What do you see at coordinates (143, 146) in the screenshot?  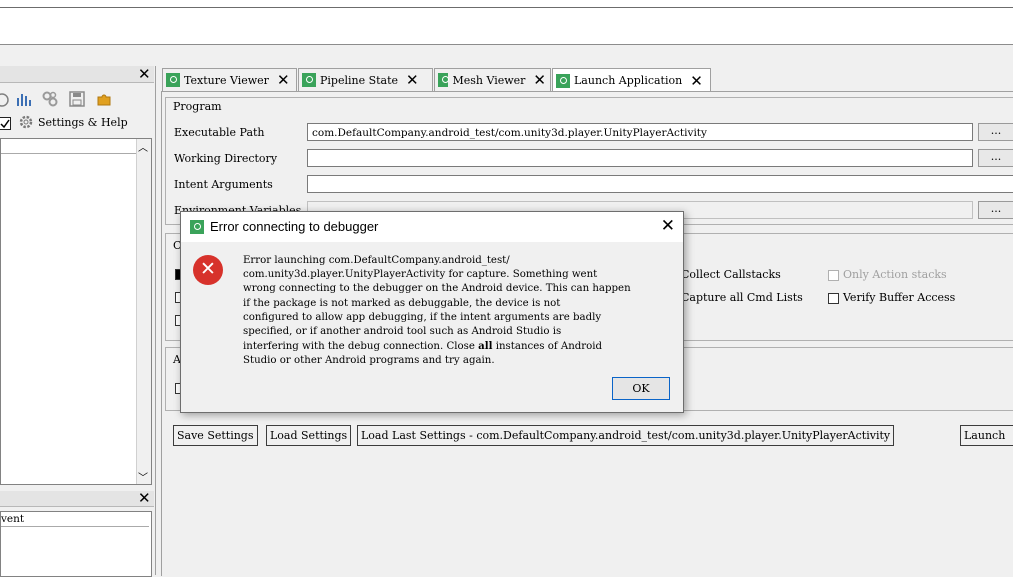 I see `chevron-up-icon: ︿` at bounding box center [143, 146].